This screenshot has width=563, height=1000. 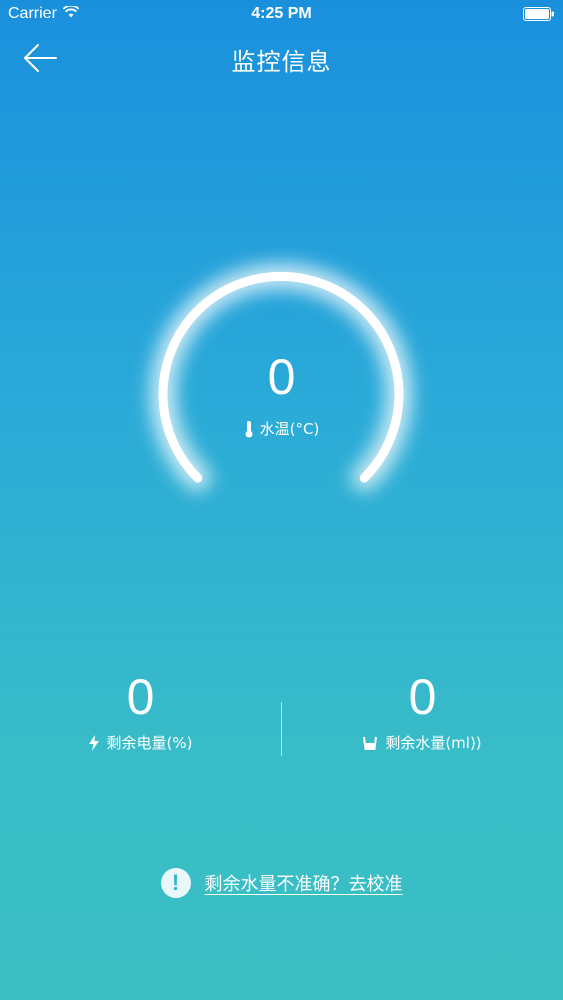 I want to click on cup-icon, so click(x=370, y=743).